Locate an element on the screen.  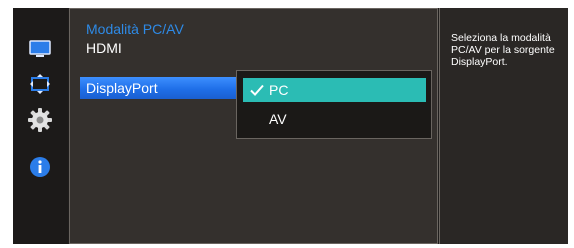
option-pc-label: PC is located at coordinates (279, 90).